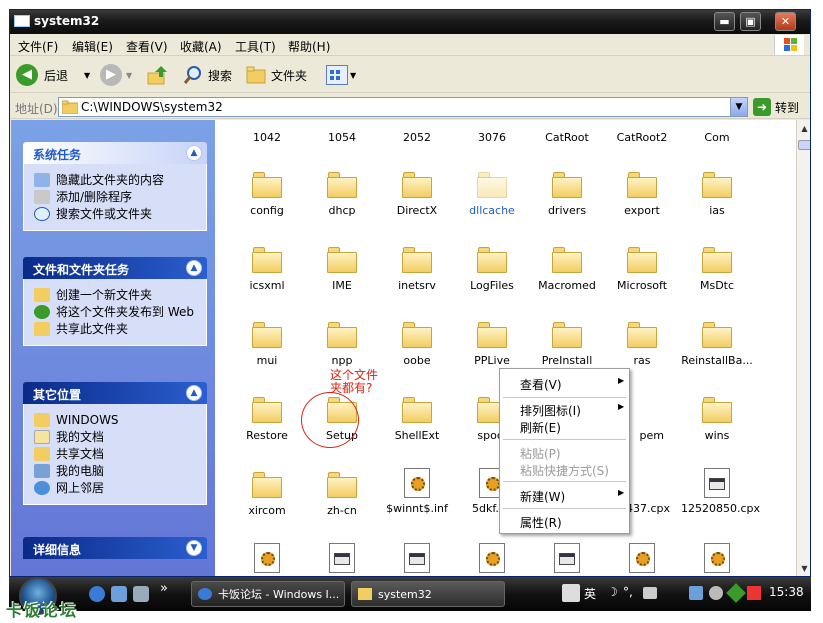  I want to click on task-add-remove-programs: 添加/删除程序, so click(118, 197).